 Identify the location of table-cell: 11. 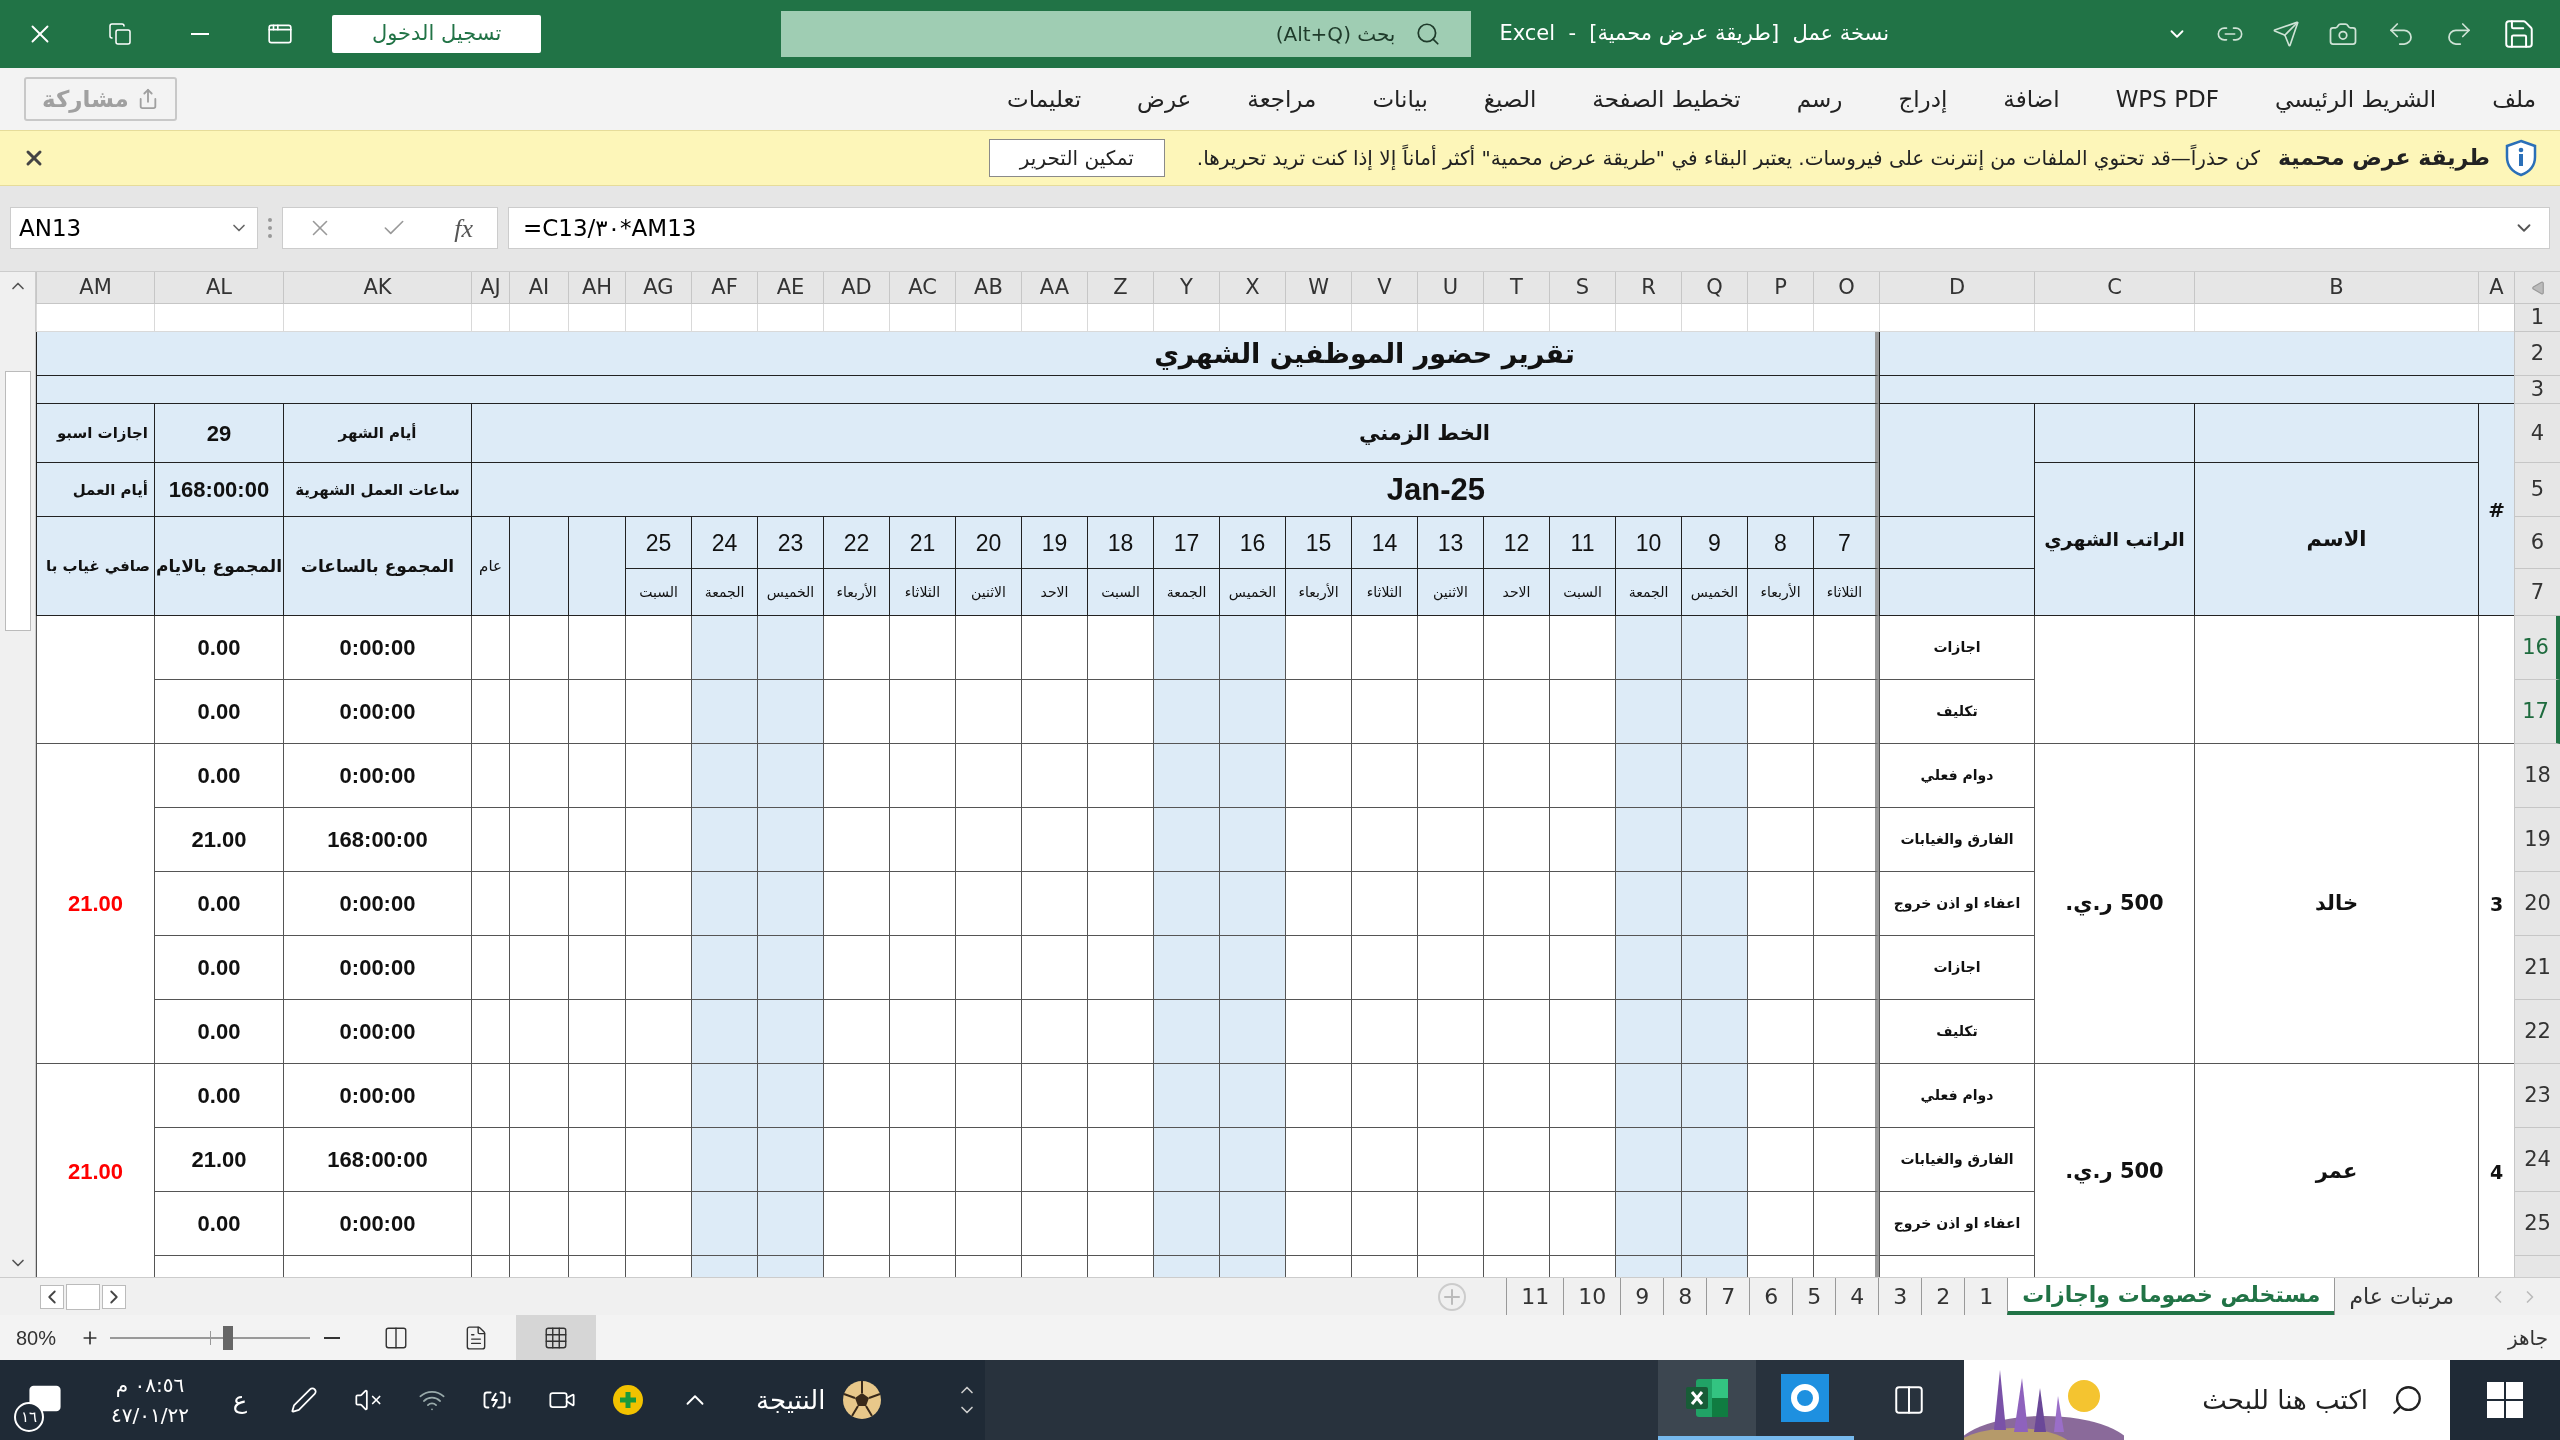
(1582, 543).